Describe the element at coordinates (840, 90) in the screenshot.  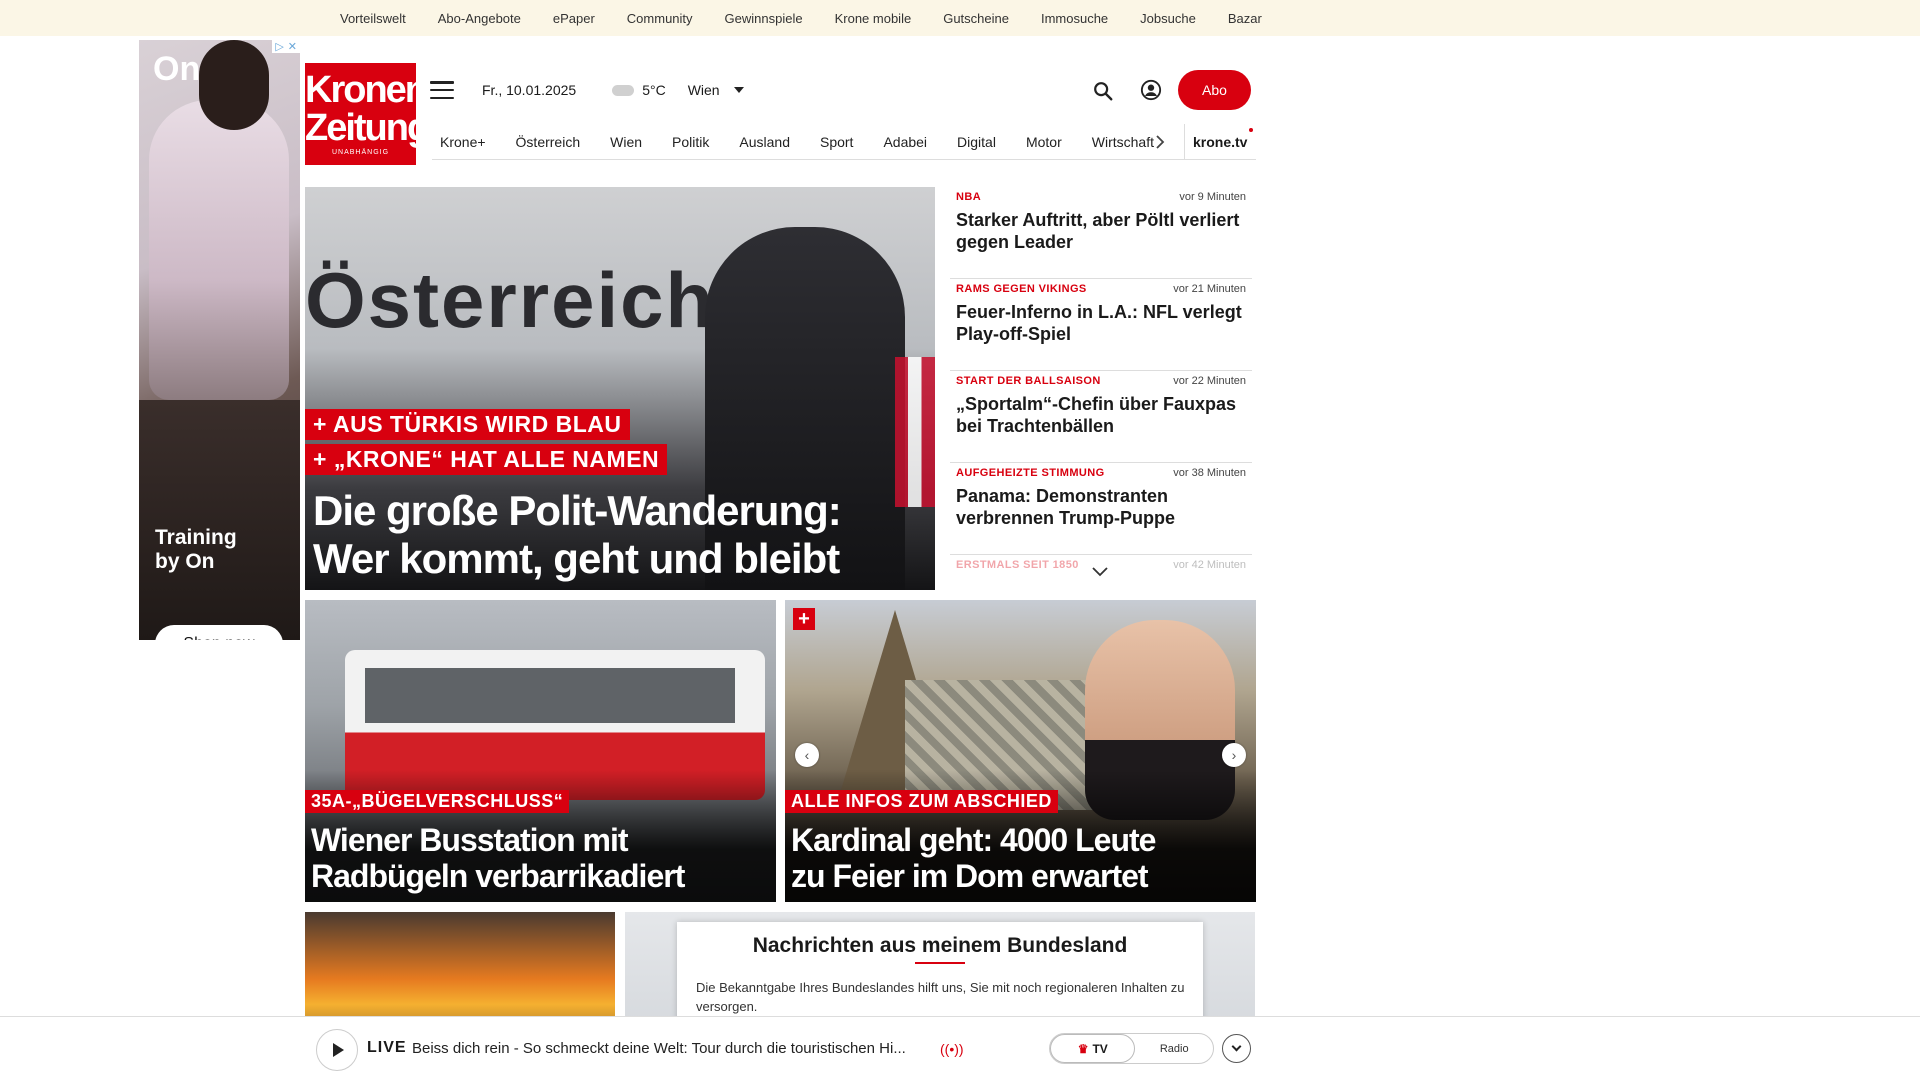
I see `header-bar: Fr., 10.01.2025 5°C Wien Abo` at that location.